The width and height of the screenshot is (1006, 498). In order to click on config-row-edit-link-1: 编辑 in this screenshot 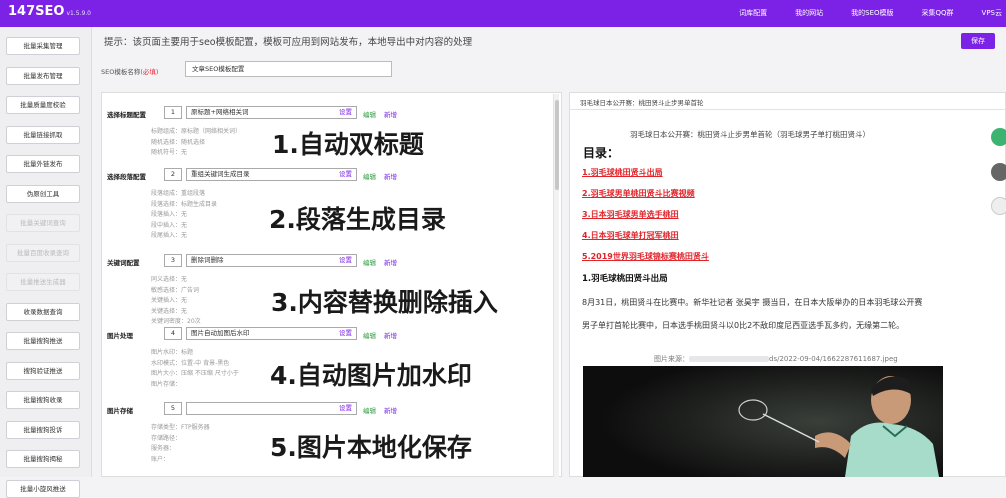, I will do `click(369, 114)`.